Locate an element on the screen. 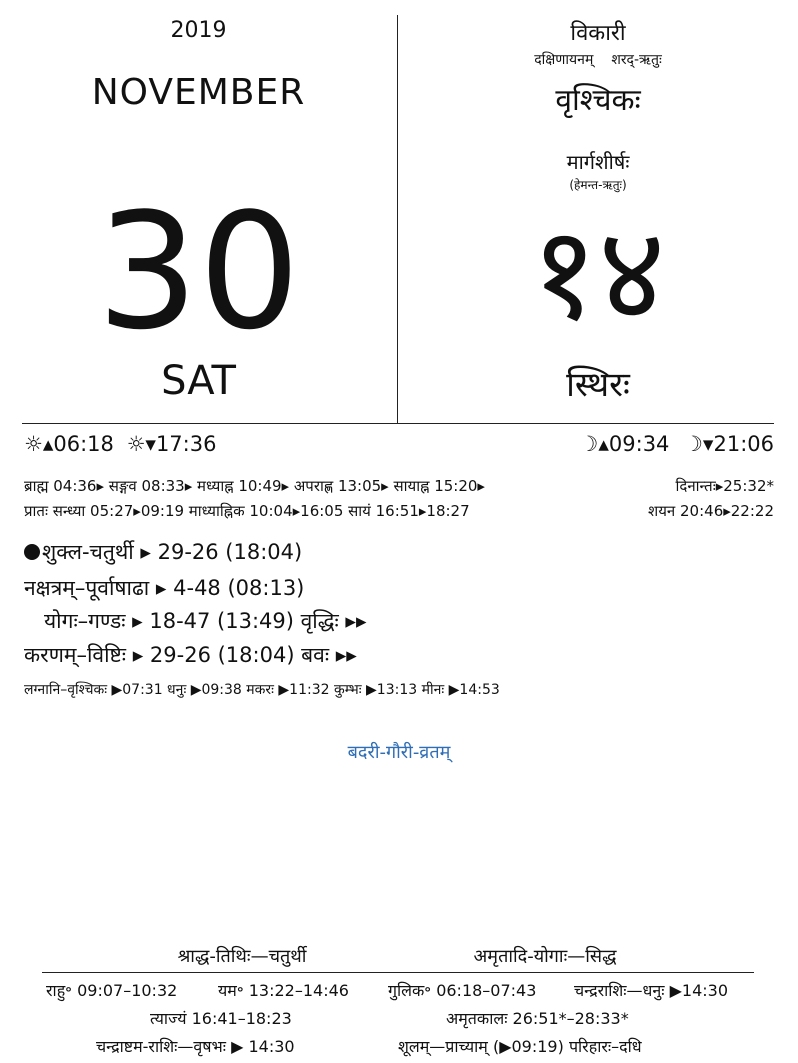 This screenshot has height=1063, width=798. ayana: दक्षिणायनम् is located at coordinates (564, 60).